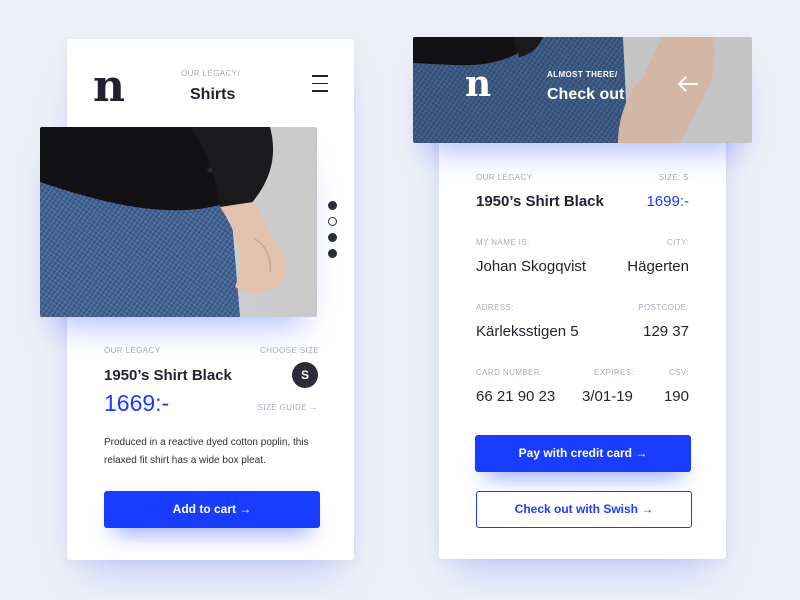  I want to click on checkout-kicker: ALMOST THERE/, so click(582, 74).